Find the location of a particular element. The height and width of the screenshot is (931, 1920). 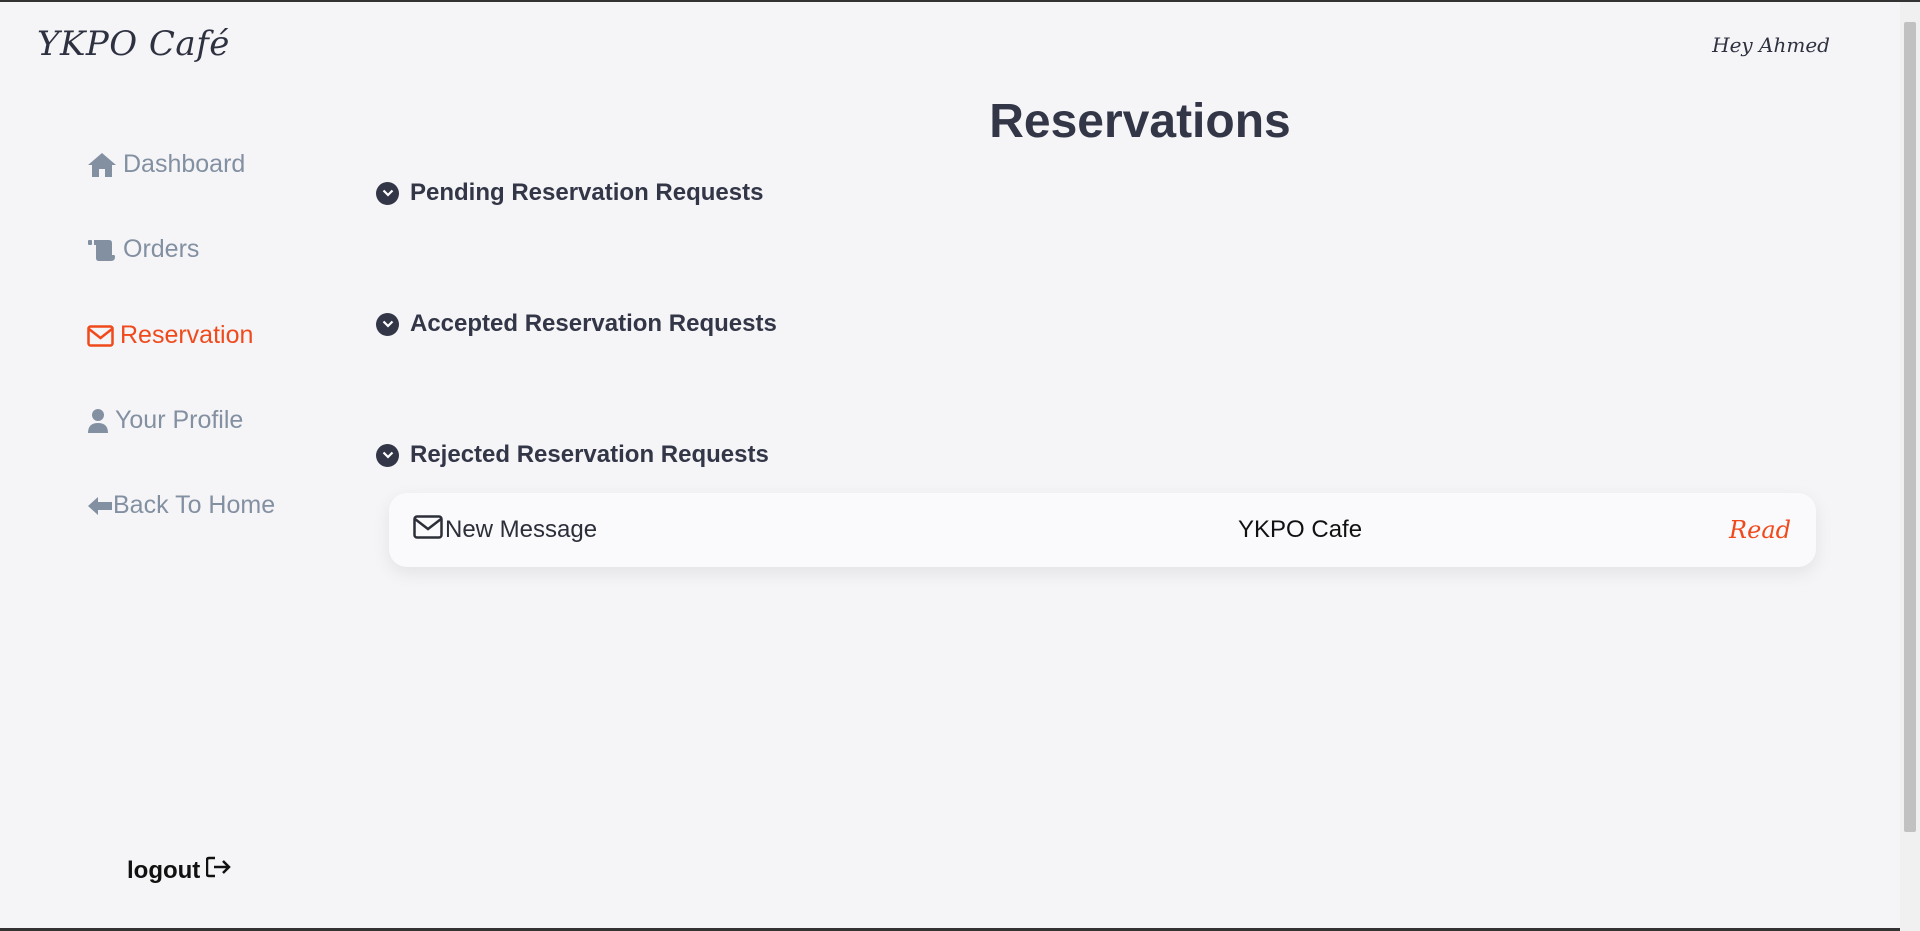

message-card: New Message YKPO Cafe Read is located at coordinates (1102, 530).